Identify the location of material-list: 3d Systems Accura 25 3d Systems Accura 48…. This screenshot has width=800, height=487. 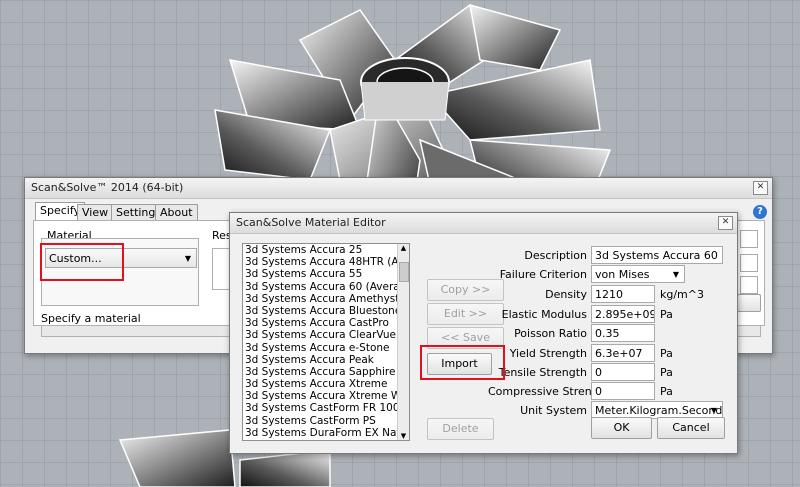
(326, 342).